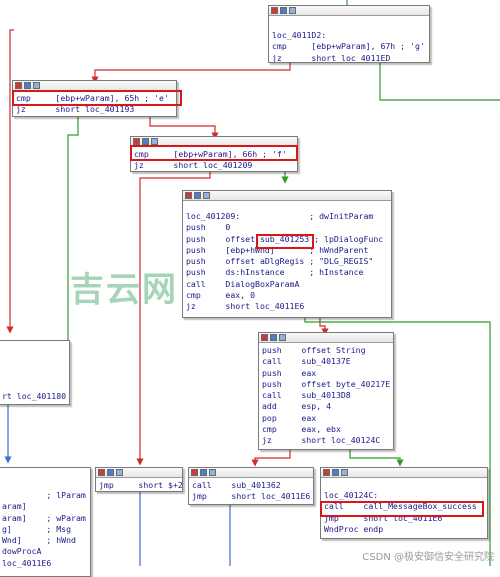 Image resolution: width=500 pixels, height=577 pixels. I want to click on asm-line: g] ; Msg, so click(44, 529).